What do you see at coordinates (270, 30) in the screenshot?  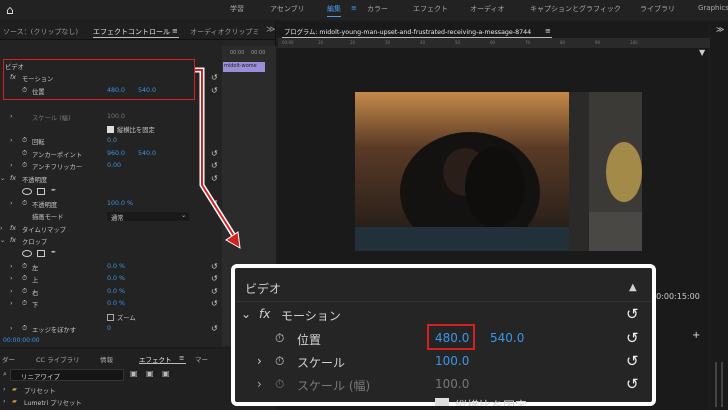 I see `panel-overflow-icon: ≫` at bounding box center [270, 30].